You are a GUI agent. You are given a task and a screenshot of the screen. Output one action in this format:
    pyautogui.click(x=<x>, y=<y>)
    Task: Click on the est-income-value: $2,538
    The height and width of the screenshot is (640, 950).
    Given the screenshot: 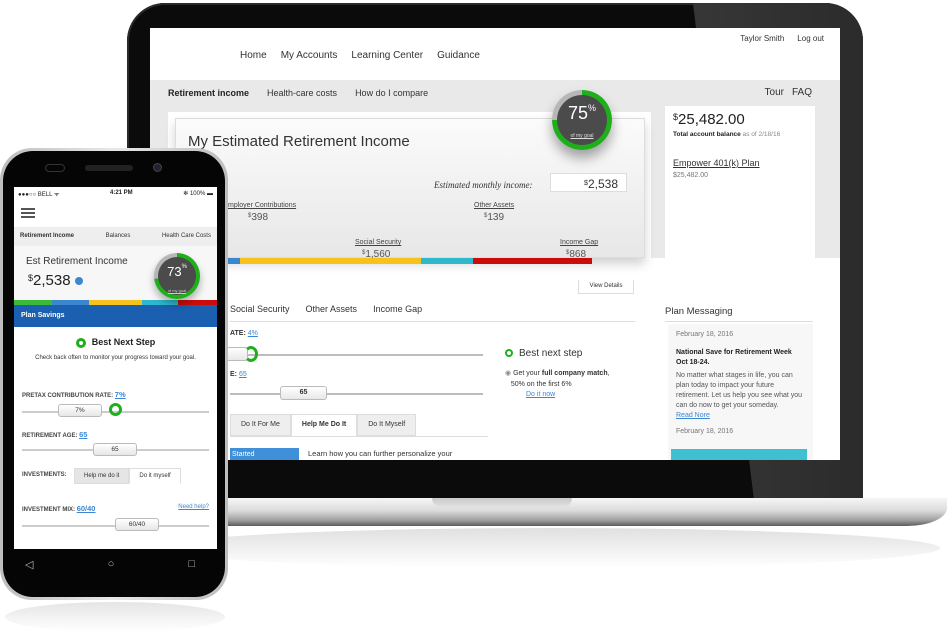 What is the action you would take?
    pyautogui.click(x=55, y=280)
    